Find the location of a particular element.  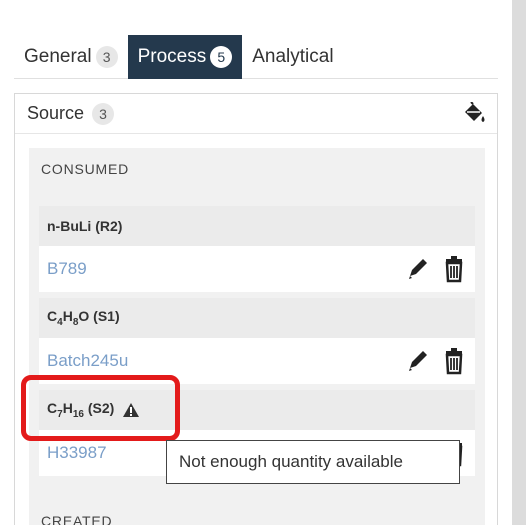

item-name: C4H8O (S1) is located at coordinates (83, 318).